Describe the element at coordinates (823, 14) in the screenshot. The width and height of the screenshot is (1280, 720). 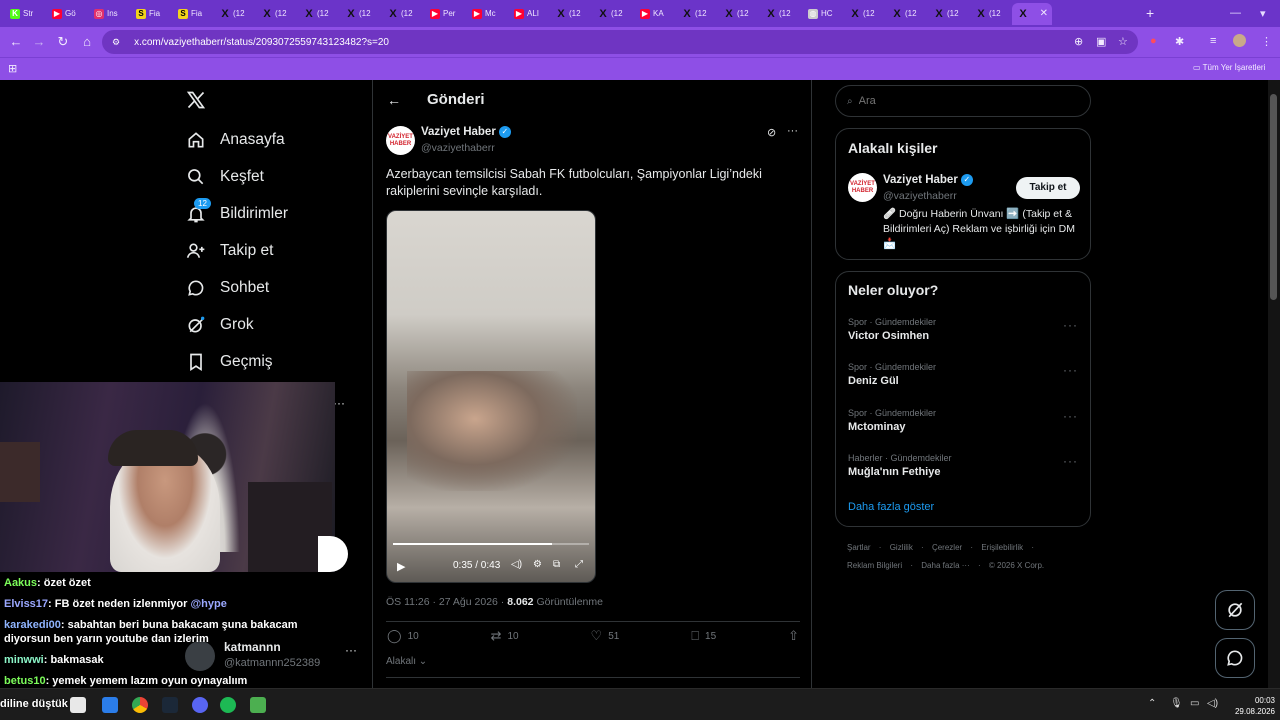
I see `browser-tab: ◍ HC` at that location.